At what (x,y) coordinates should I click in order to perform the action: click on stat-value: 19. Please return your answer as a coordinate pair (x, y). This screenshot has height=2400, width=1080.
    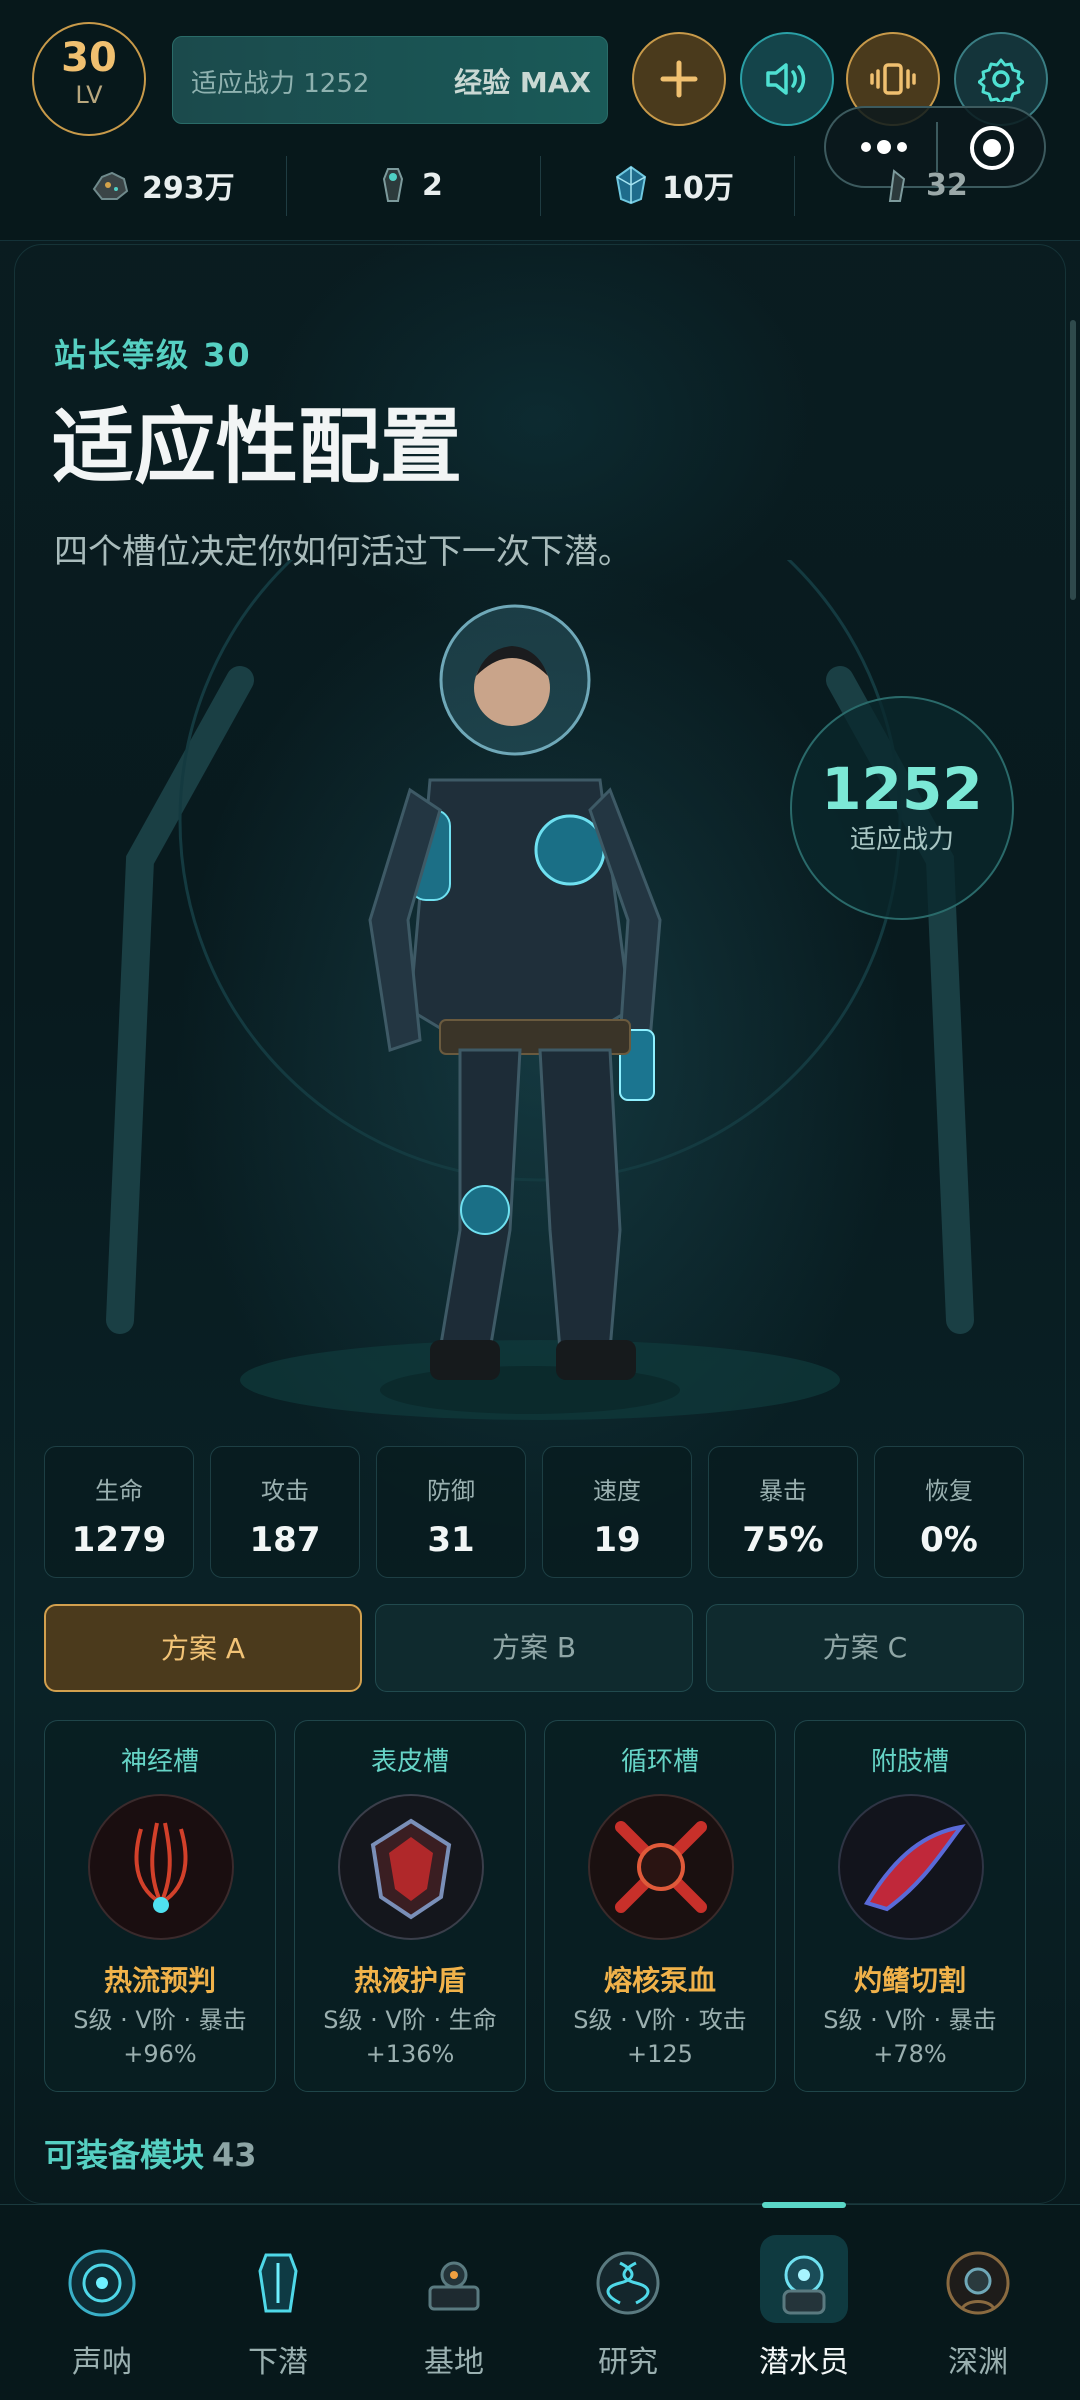
    Looking at the image, I should click on (617, 1540).